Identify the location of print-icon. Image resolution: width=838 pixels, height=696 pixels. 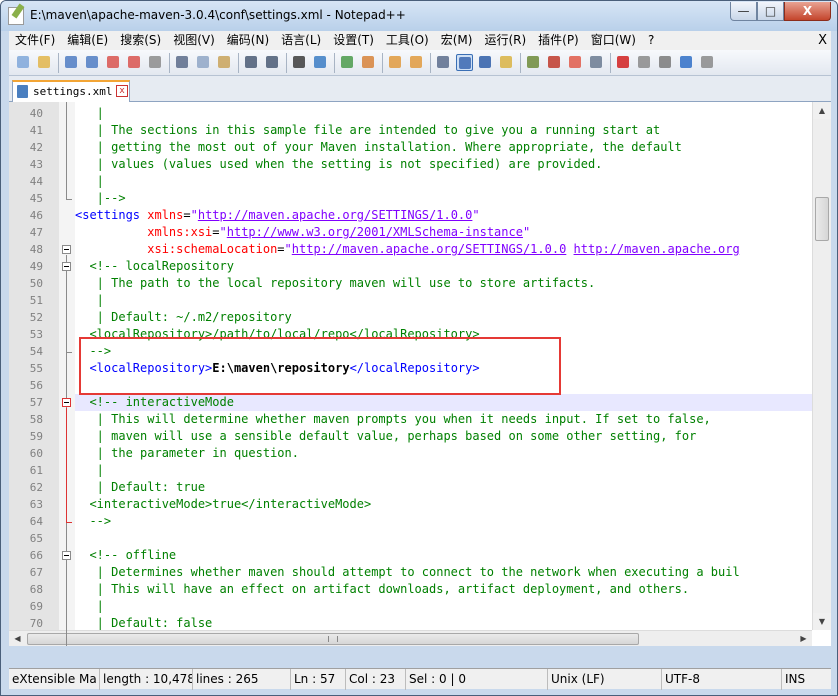
(155, 62).